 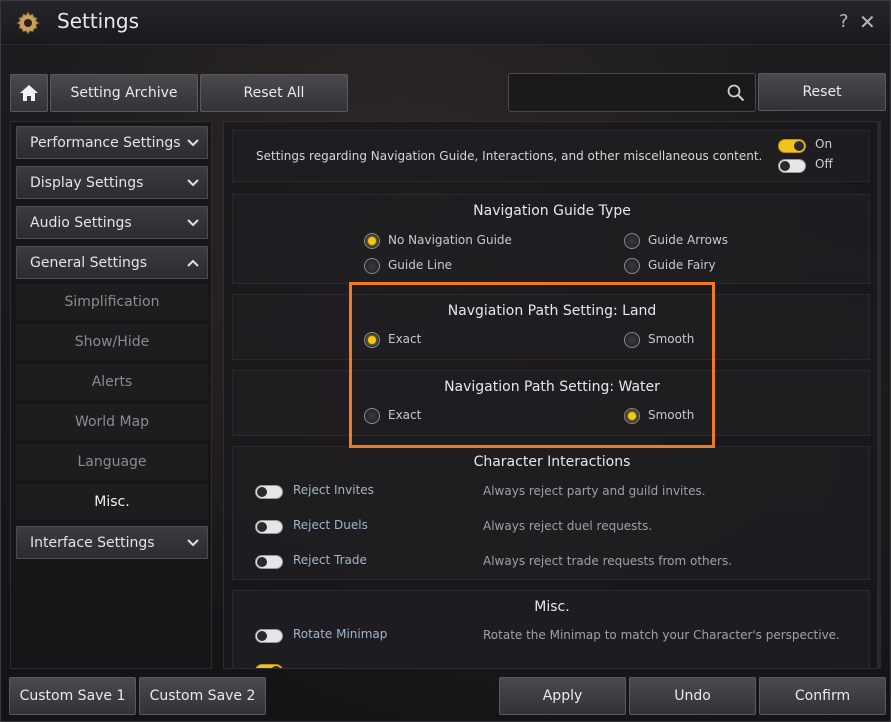 What do you see at coordinates (72, 696) in the screenshot?
I see `custom-save-1-button: Custom Save 1` at bounding box center [72, 696].